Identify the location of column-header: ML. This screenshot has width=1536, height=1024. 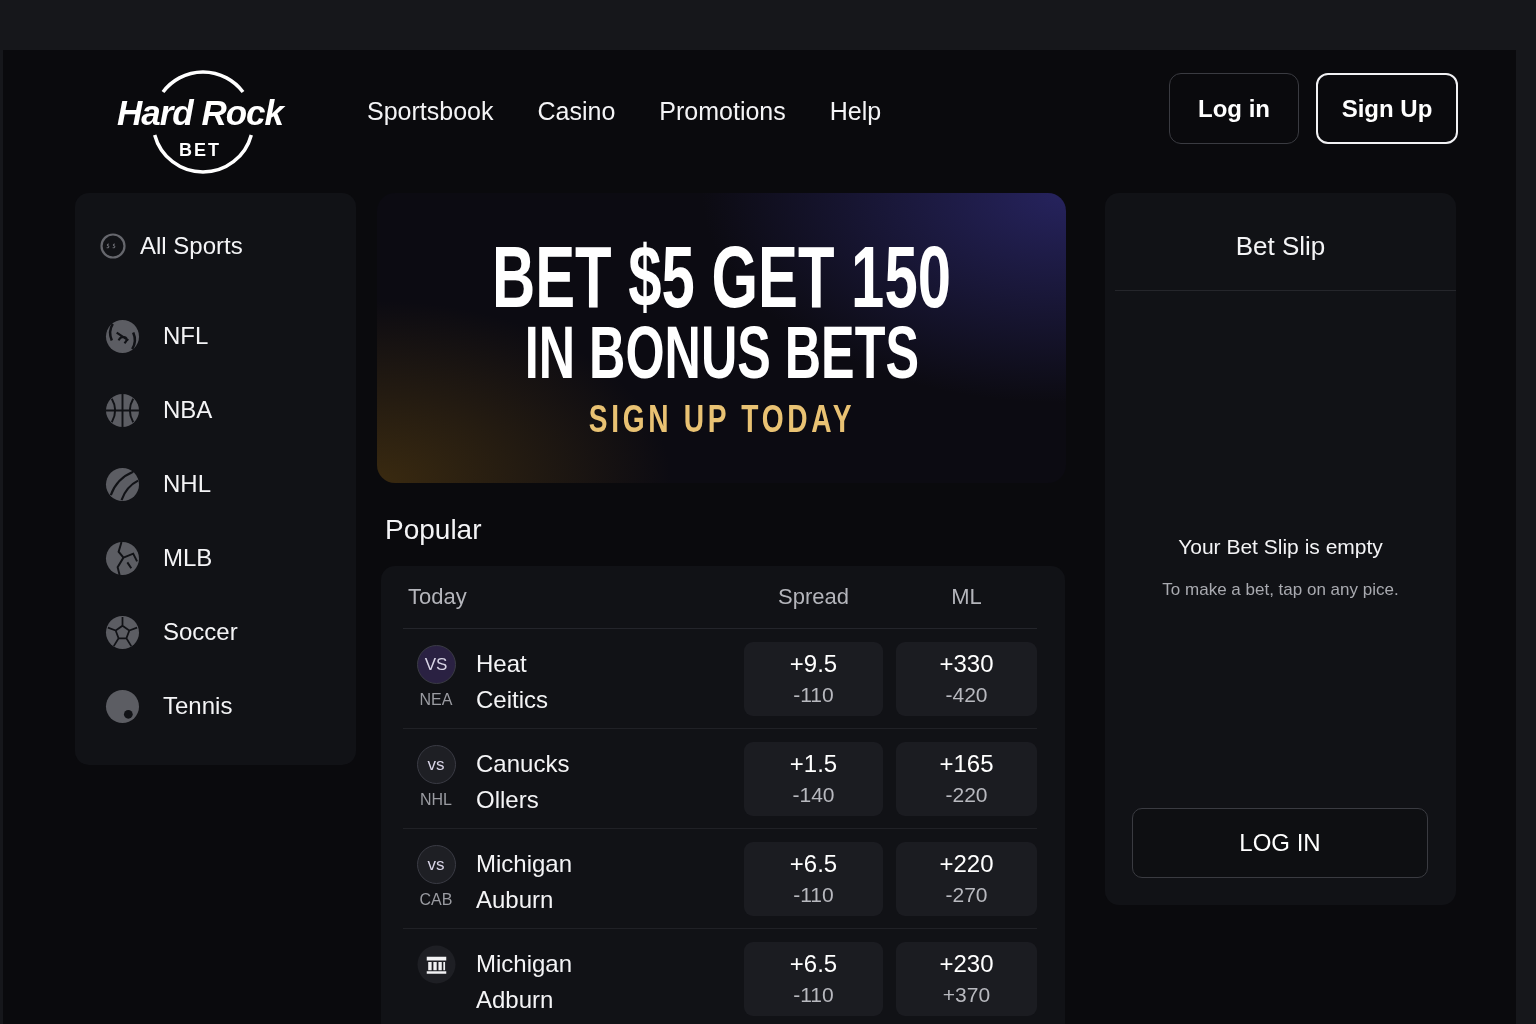
(966, 597).